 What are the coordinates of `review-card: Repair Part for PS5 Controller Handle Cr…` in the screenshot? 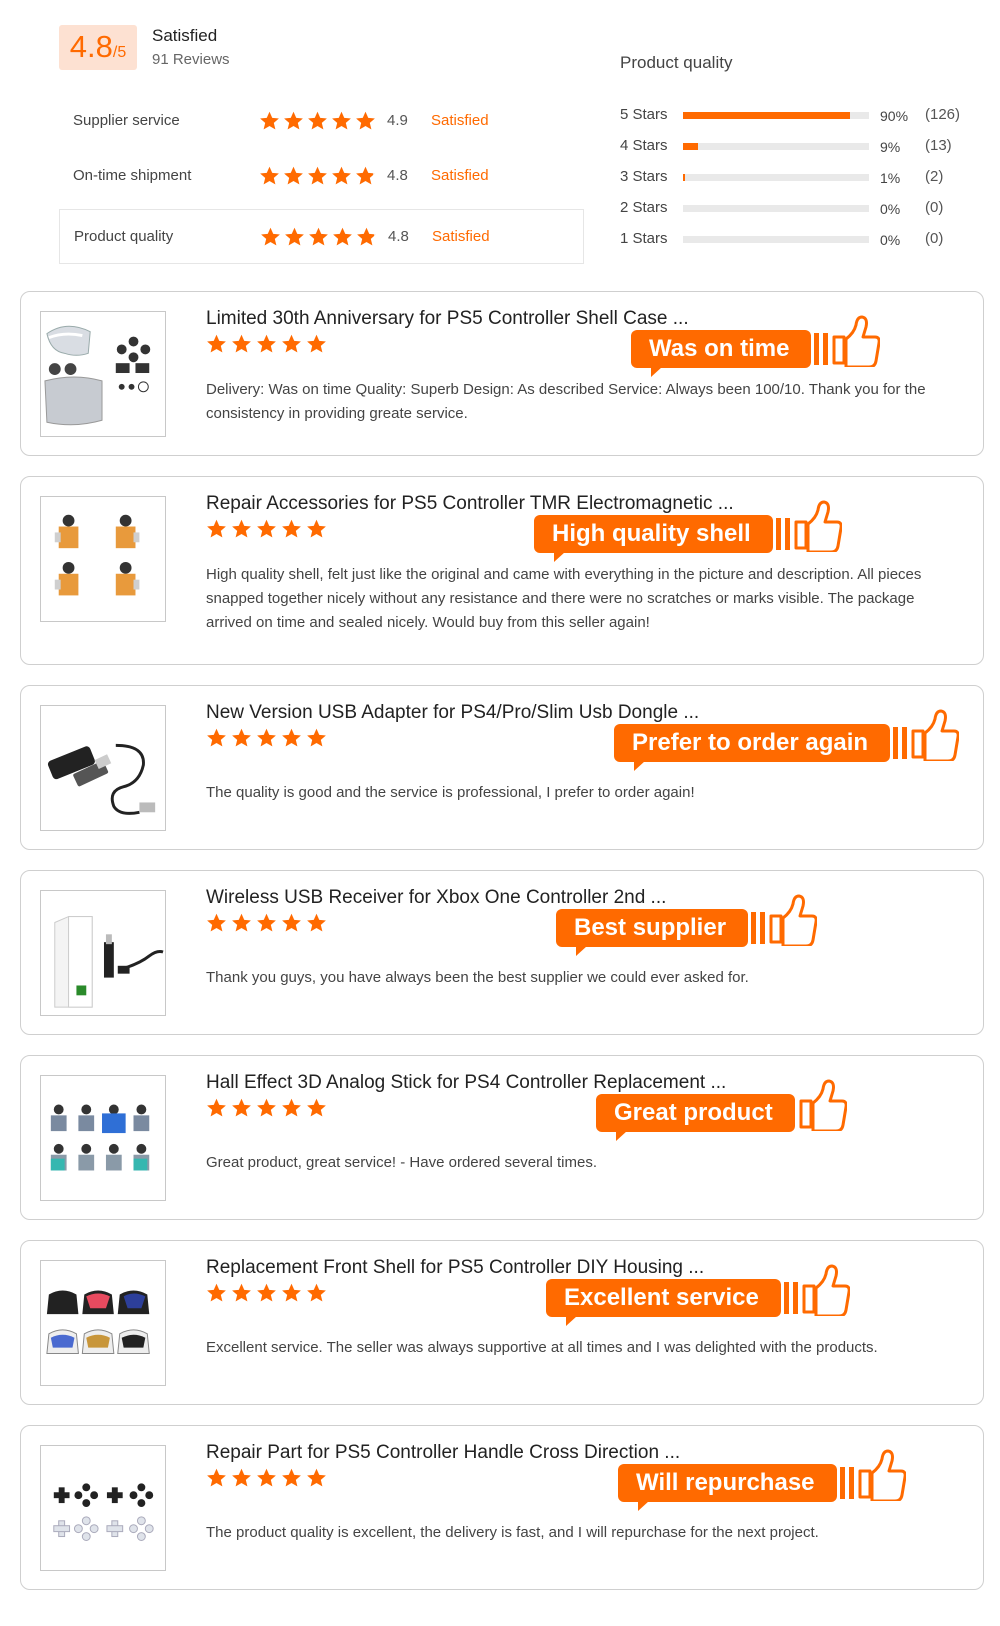 It's located at (502, 1507).